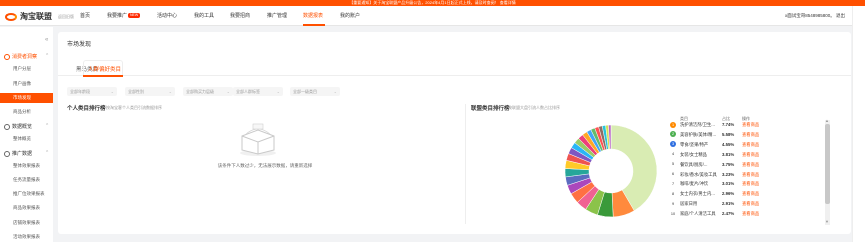 The width and height of the screenshot is (865, 242). Describe the element at coordinates (117, 16) in the screenshot. I see `nav-promote-label: 我要推广` at that location.